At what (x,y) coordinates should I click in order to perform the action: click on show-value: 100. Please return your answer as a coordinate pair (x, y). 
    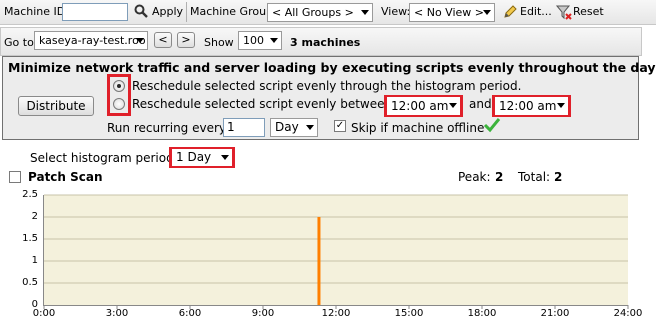
    Looking at the image, I should click on (253, 40).